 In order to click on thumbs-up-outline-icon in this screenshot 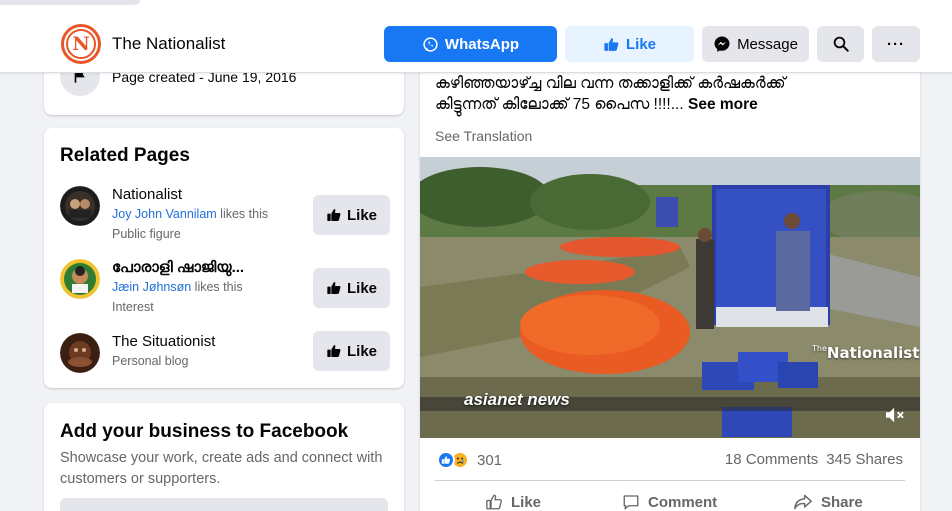, I will do `click(494, 502)`.